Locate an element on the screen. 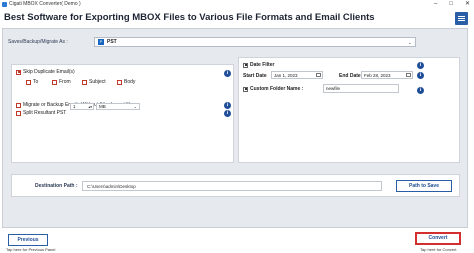 The image size is (474, 253). convert-button: Convert is located at coordinates (438, 238).